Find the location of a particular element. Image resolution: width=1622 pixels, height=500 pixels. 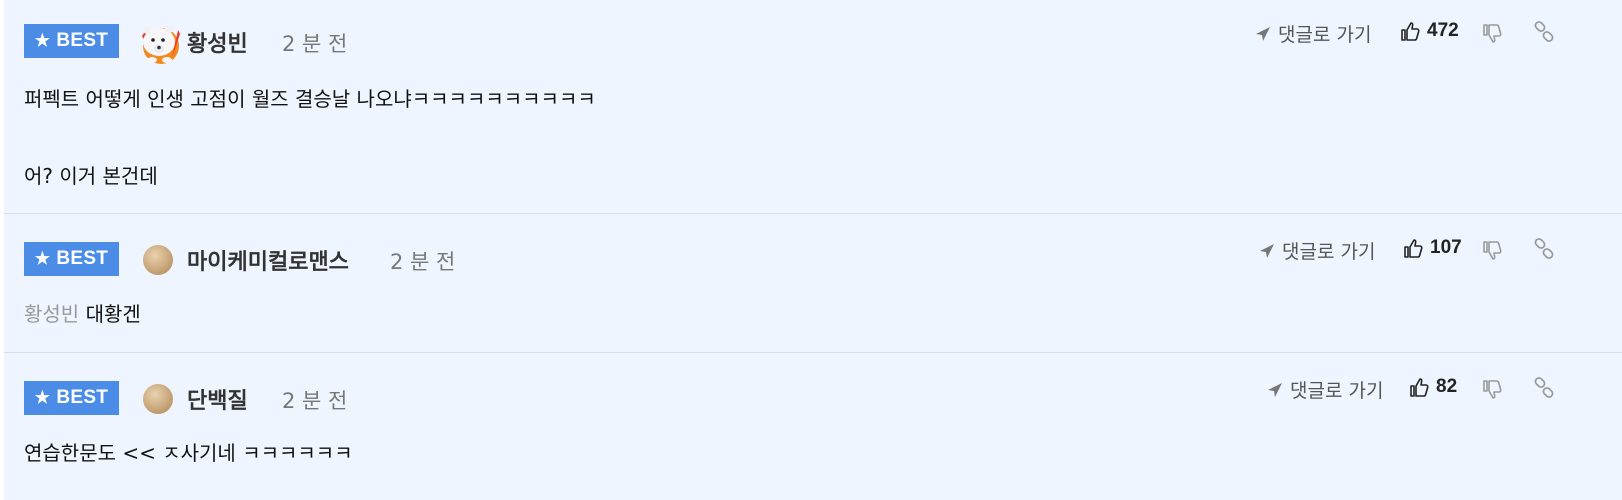

like-count: 472 is located at coordinates (1443, 30).